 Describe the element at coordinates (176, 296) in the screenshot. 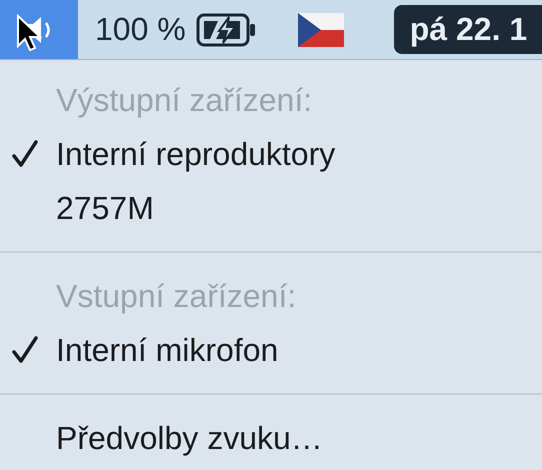

I see `section-header: Vstupní zařízení:` at that location.